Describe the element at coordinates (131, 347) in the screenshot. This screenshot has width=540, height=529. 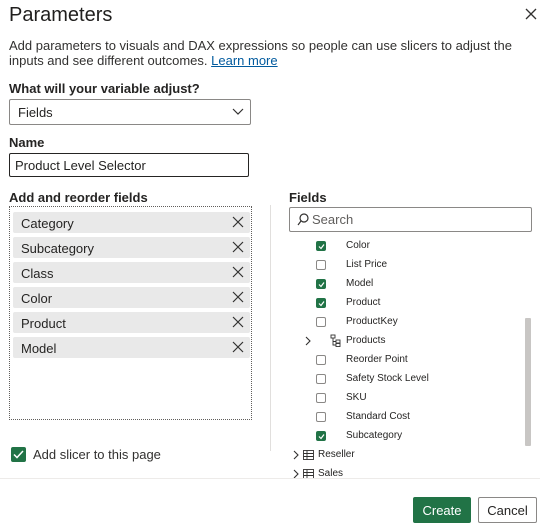
I see `reorder-item-model: Model` at that location.